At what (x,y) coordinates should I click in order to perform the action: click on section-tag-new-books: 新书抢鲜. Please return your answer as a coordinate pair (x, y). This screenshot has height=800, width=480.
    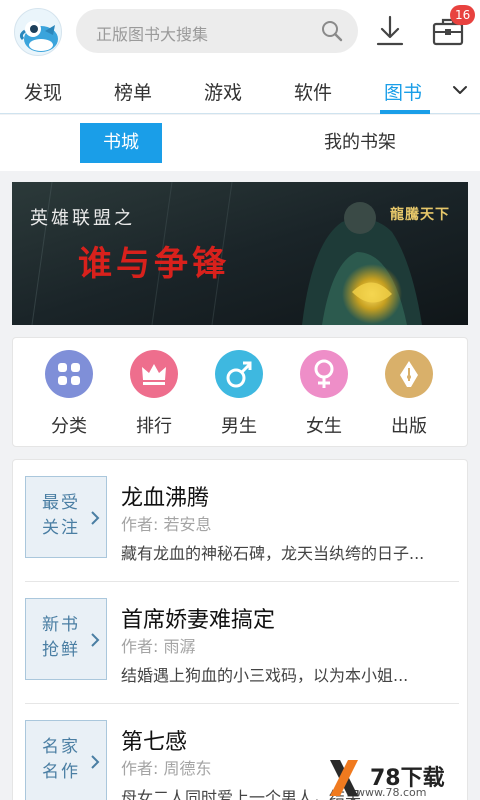
    Looking at the image, I should click on (66, 639).